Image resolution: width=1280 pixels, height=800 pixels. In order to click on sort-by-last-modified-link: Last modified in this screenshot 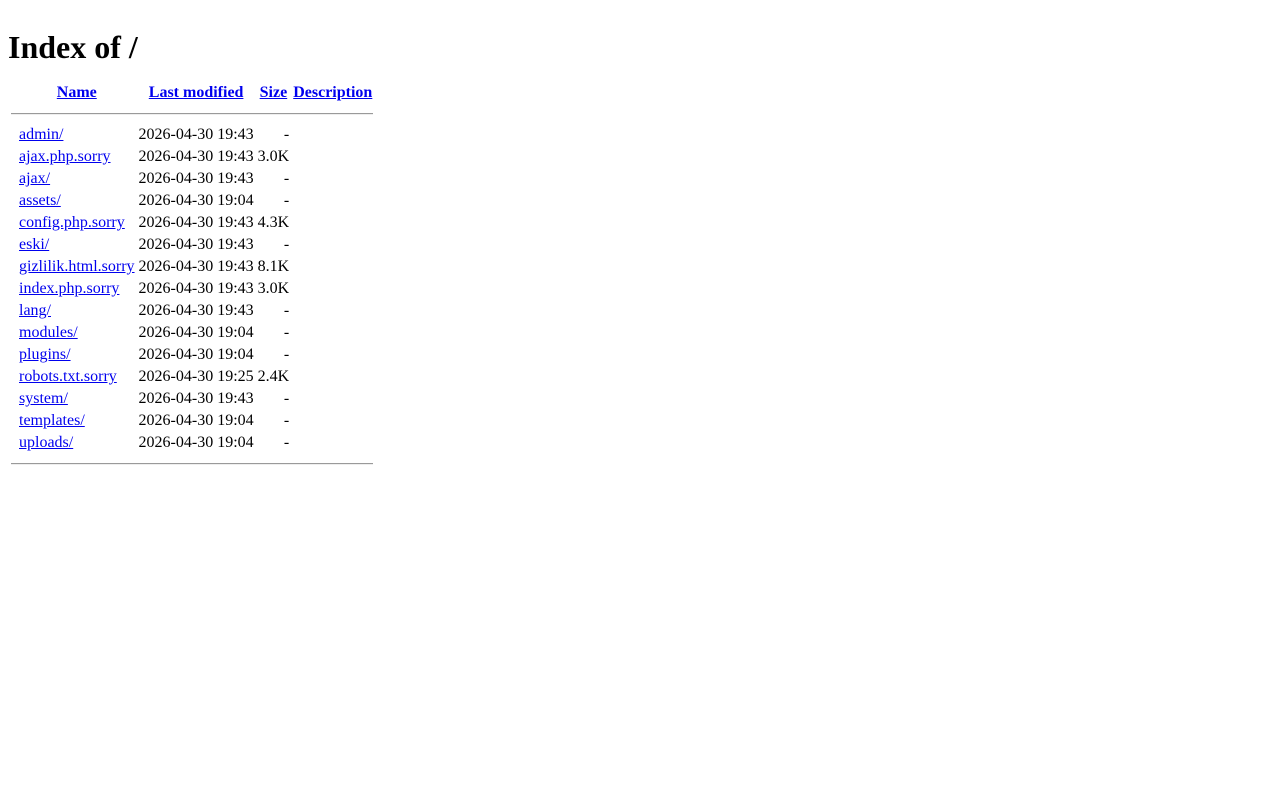, I will do `click(196, 92)`.